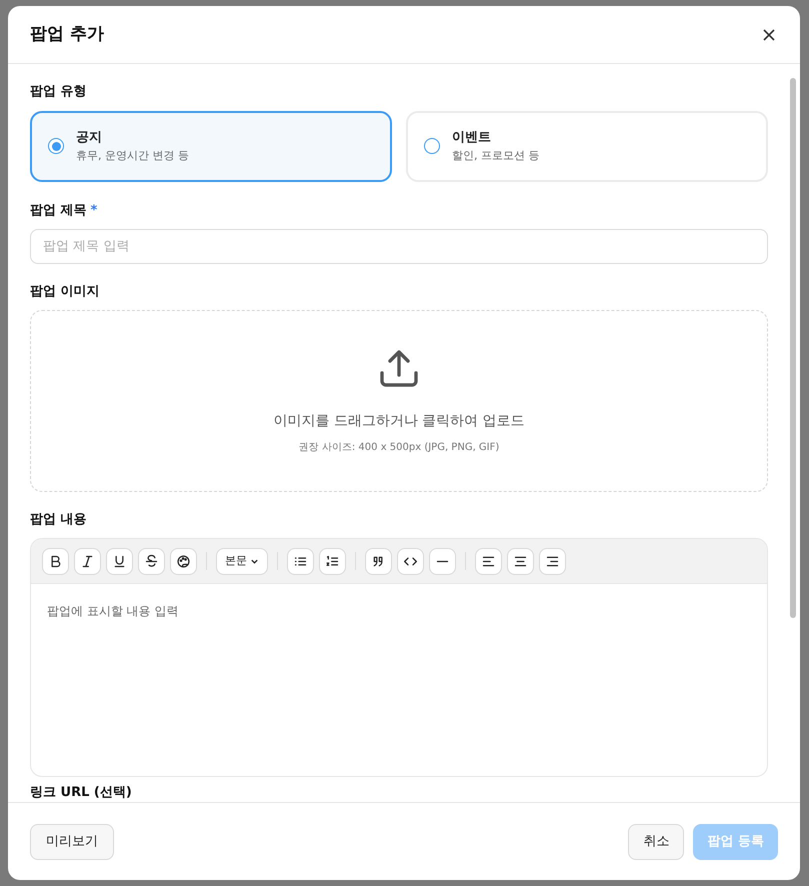 This screenshot has height=886, width=809. Describe the element at coordinates (300, 561) in the screenshot. I see `bullet-list-icon` at that location.